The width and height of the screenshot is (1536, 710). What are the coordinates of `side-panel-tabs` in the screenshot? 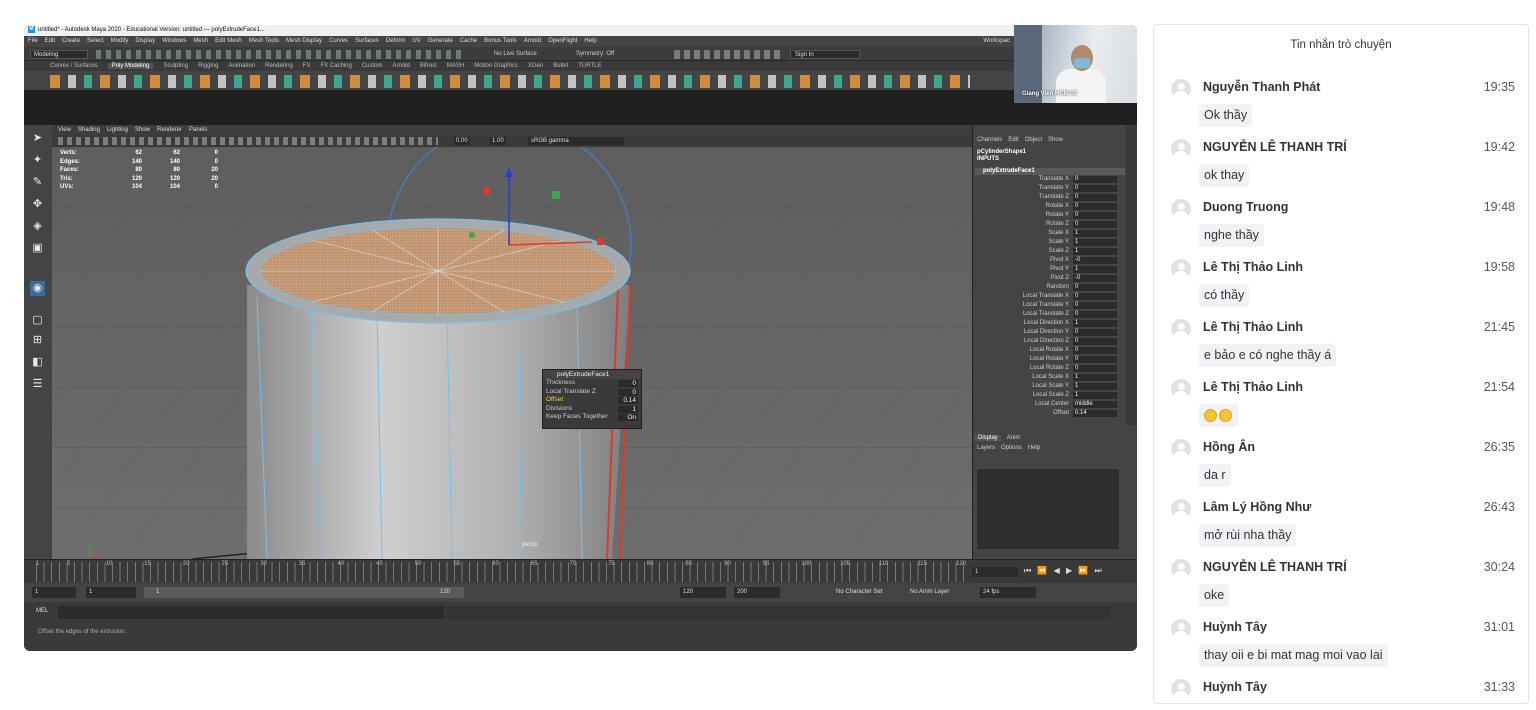 It's located at (1131, 275).